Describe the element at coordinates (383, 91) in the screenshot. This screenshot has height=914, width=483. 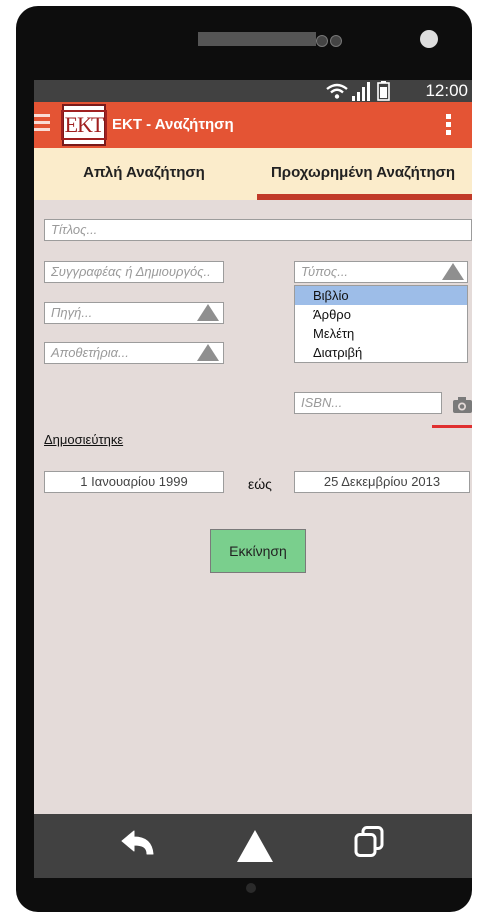
I see `battery-icon` at that location.